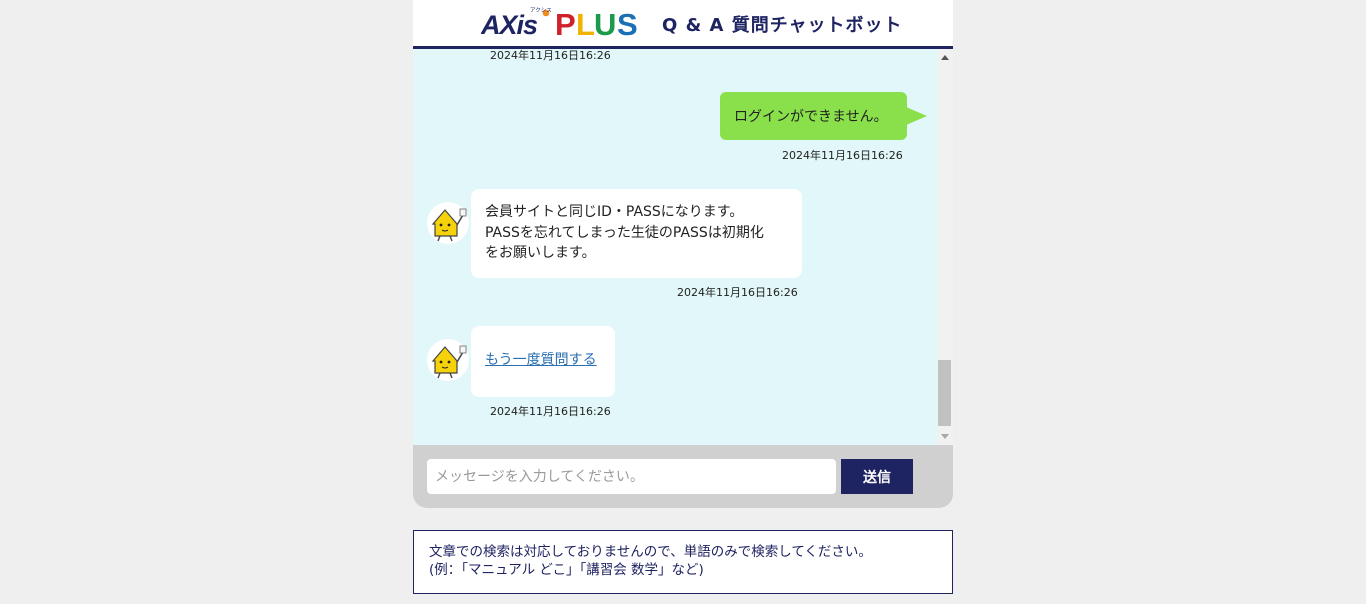 The height and width of the screenshot is (604, 1366). I want to click on notice-example-text: (例：「マニュアル どこ」「講習会 数学」など), so click(566, 570).